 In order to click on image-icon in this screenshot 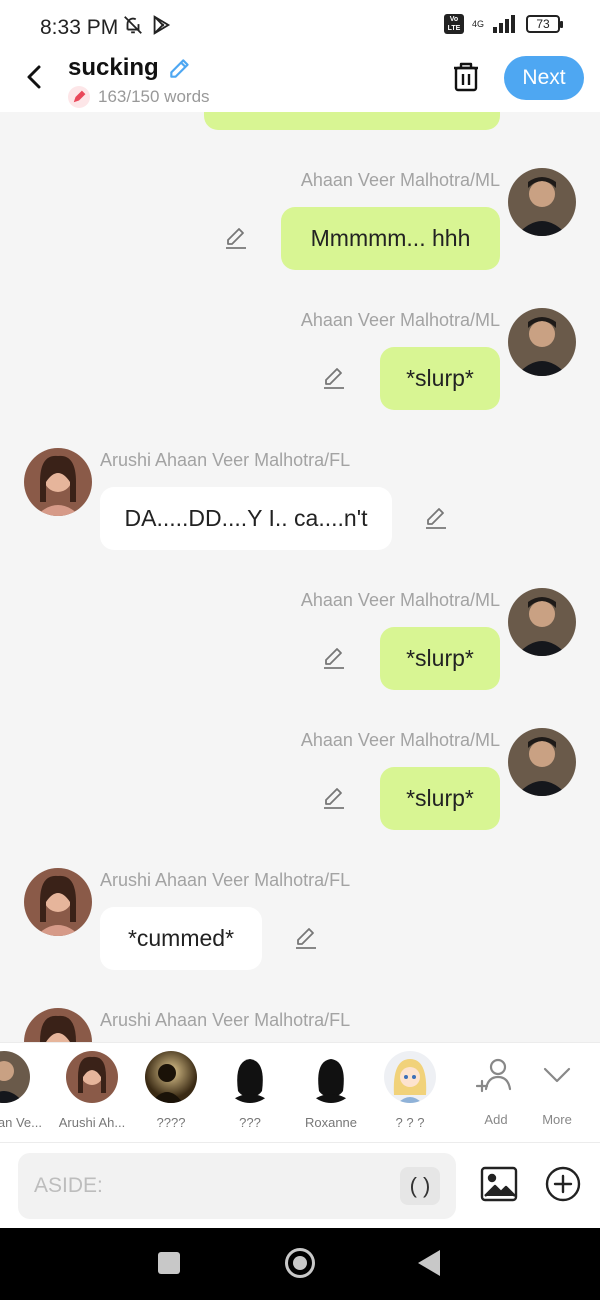, I will do `click(499, 1184)`.